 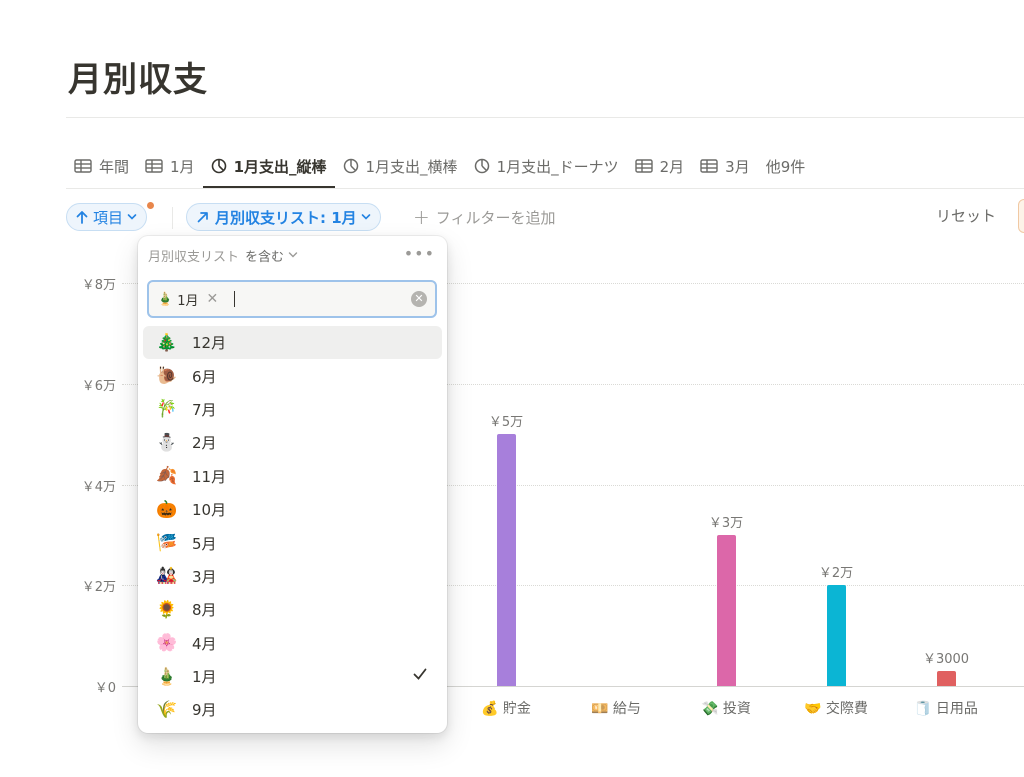 What do you see at coordinates (167, 543) in the screenshot?
I see `option-emoji: 🎏` at bounding box center [167, 543].